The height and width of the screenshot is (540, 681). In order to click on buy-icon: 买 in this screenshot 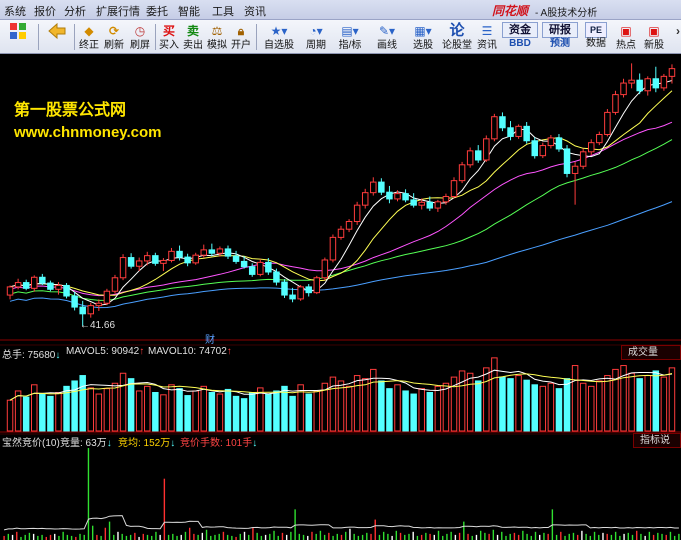, I will do `click(168, 31)`.